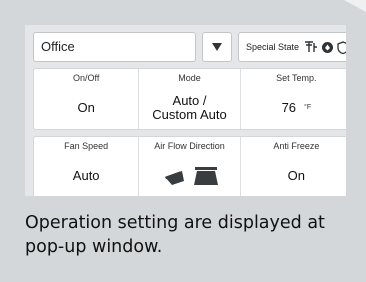 Image resolution: width=366 pixels, height=282 pixels. I want to click on anti-freeze-cell: Anti Freeze On, so click(293, 166).